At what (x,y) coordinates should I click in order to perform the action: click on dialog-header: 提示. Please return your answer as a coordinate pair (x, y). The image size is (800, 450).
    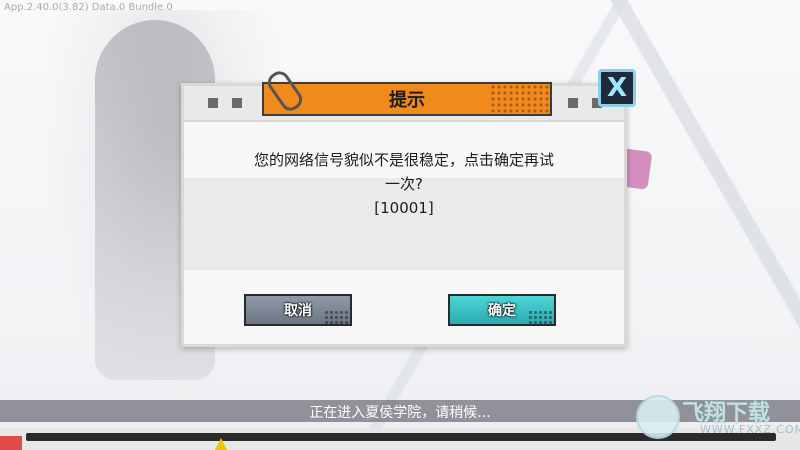
    Looking at the image, I should click on (404, 94).